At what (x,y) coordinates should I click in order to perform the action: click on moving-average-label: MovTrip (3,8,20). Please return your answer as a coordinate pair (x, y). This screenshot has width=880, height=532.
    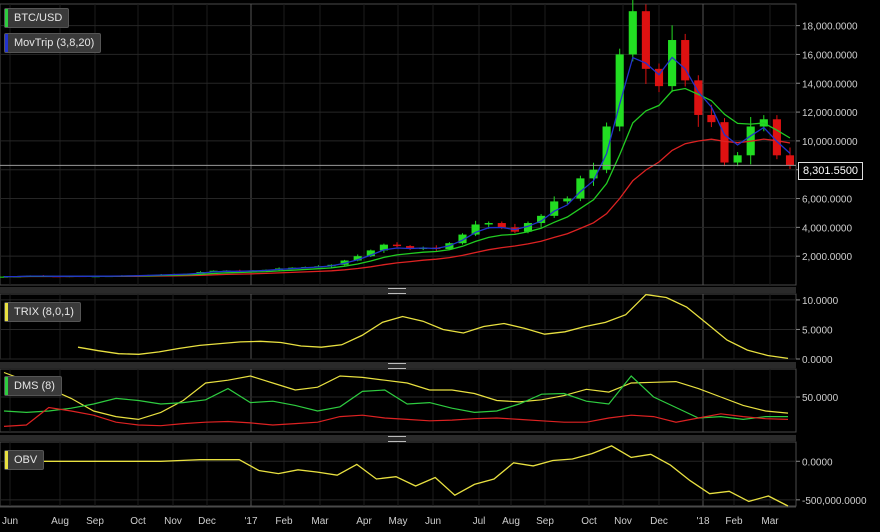
    Looking at the image, I should click on (53, 43).